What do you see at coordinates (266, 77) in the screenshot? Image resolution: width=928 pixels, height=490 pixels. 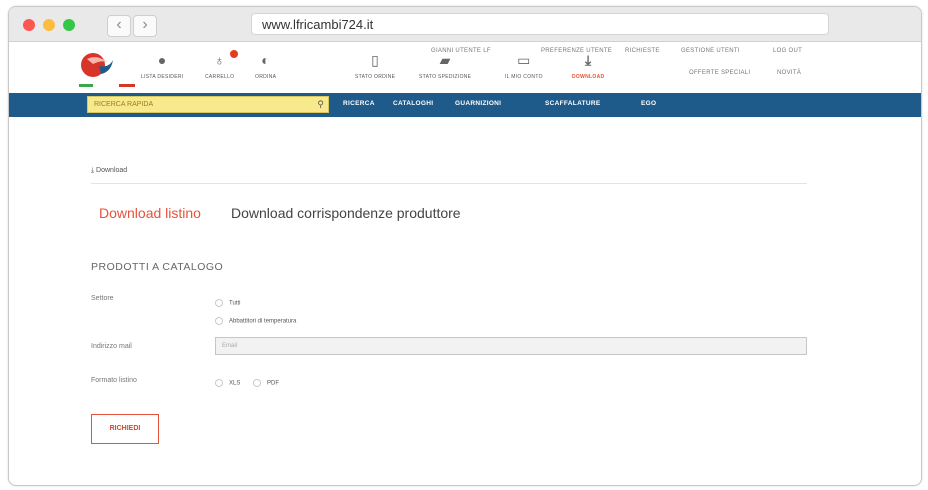 I see `order-label: ORDINA` at bounding box center [266, 77].